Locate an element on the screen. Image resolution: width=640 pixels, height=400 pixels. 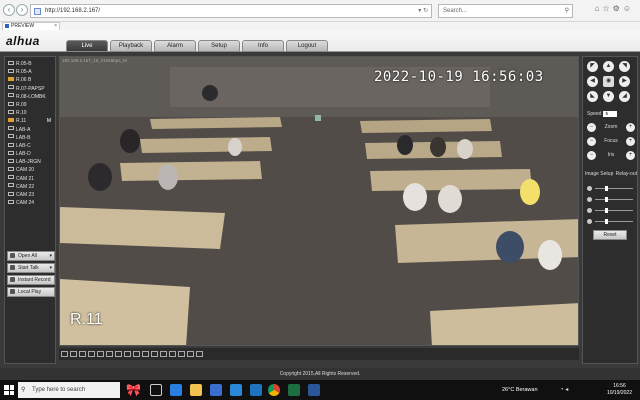
channel-item: R.10 is located at coordinates (30, 113).